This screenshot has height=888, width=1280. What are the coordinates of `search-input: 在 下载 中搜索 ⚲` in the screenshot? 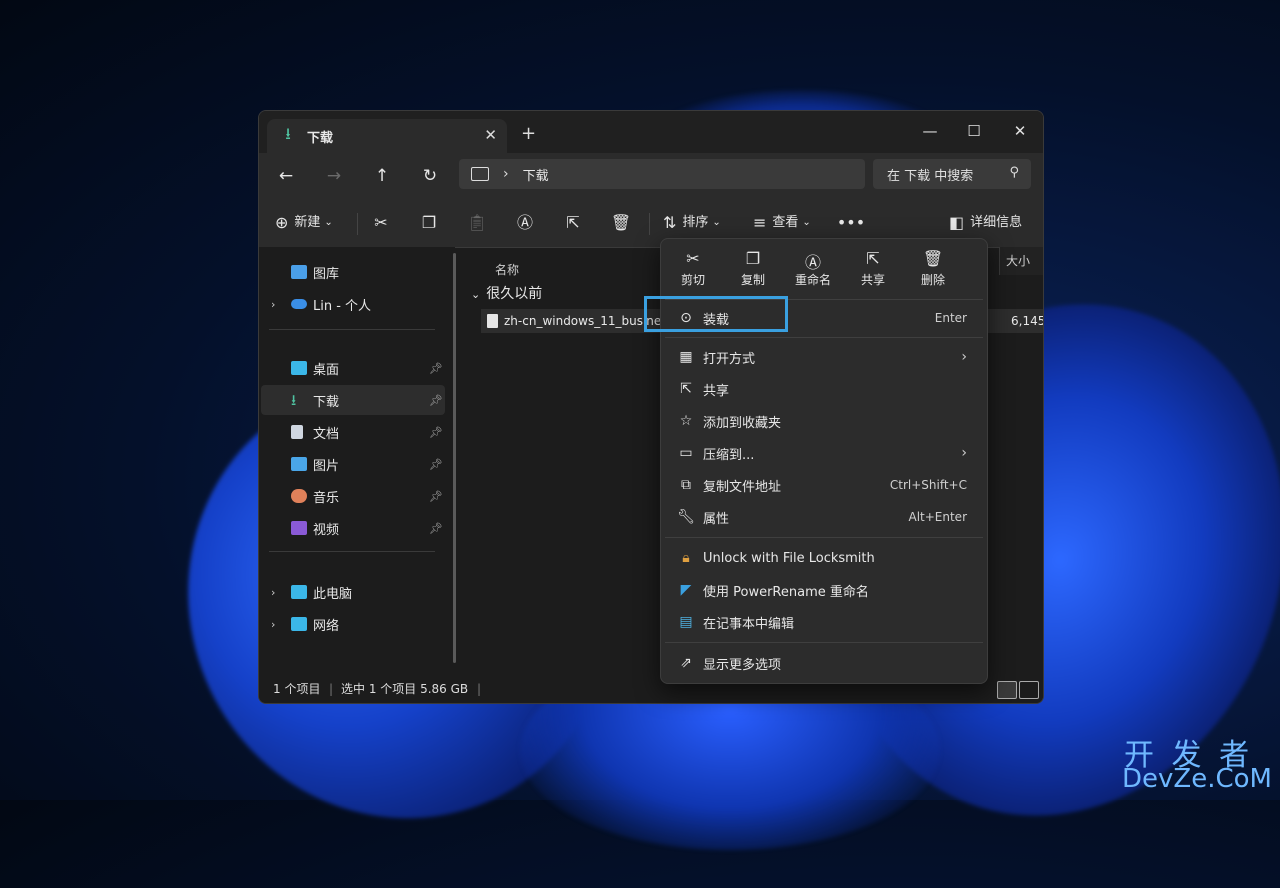 It's located at (952, 174).